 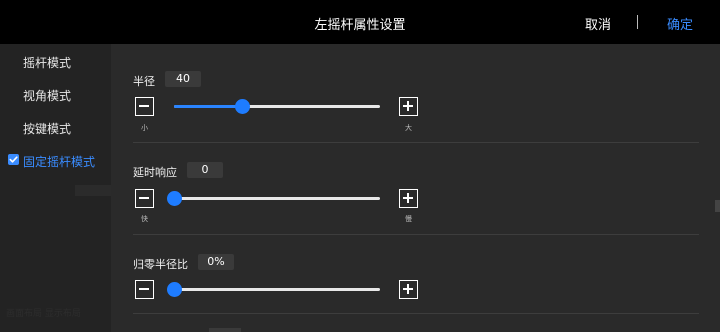 What do you see at coordinates (273, 198) in the screenshot?
I see `delay-slider` at bounding box center [273, 198].